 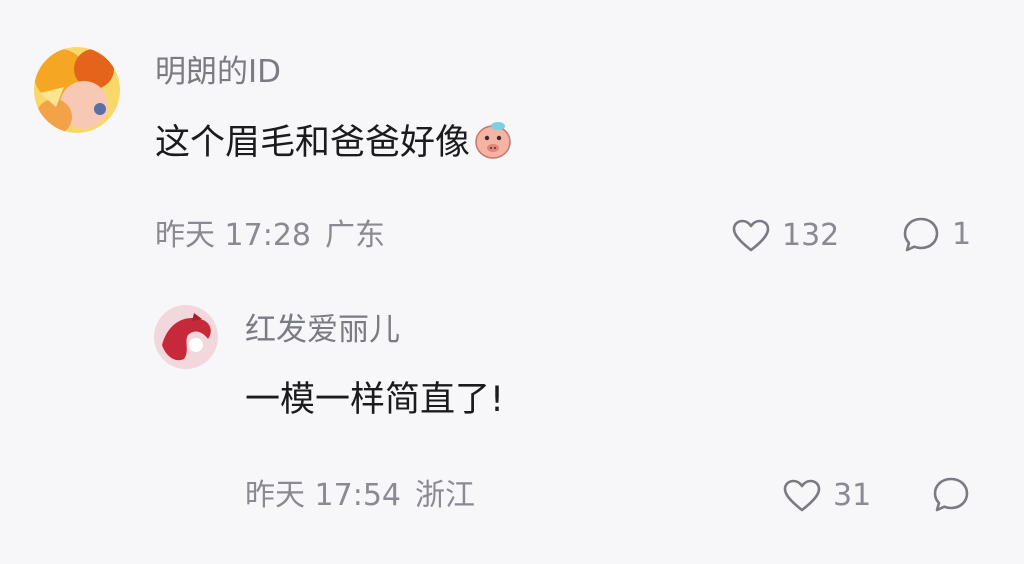 I want to click on like-count: 132, so click(x=811, y=235).